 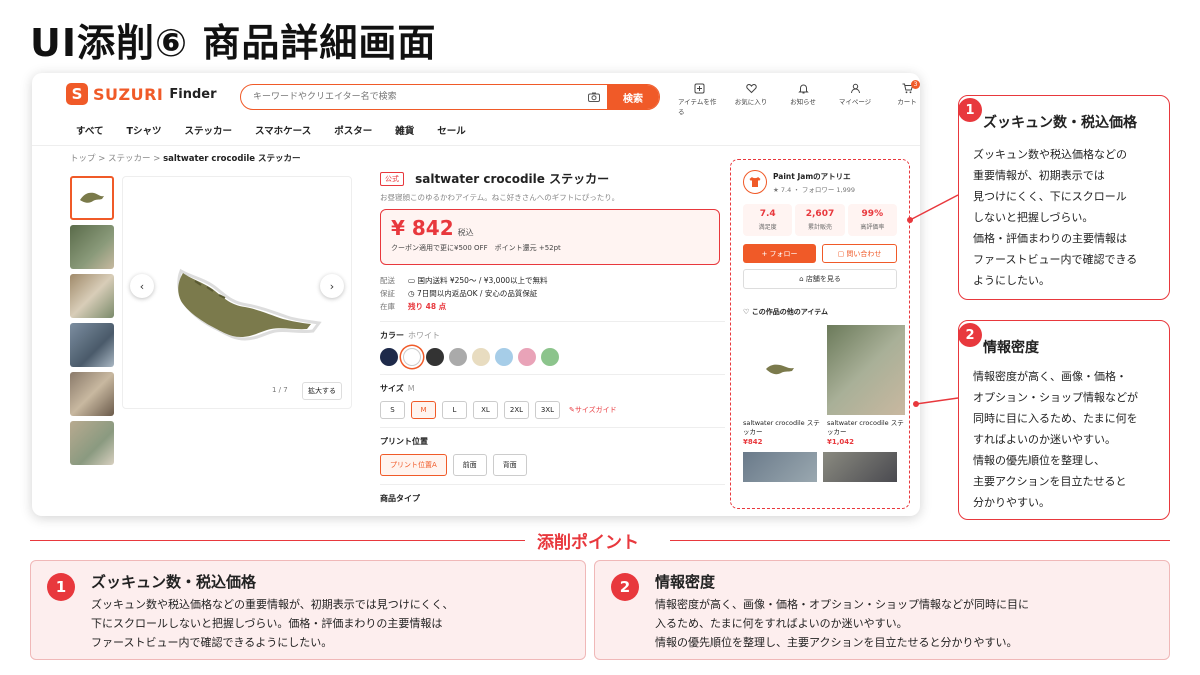 What do you see at coordinates (865, 427) in the screenshot?
I see `item-name: saltwater crocodile ステッカー` at bounding box center [865, 427].